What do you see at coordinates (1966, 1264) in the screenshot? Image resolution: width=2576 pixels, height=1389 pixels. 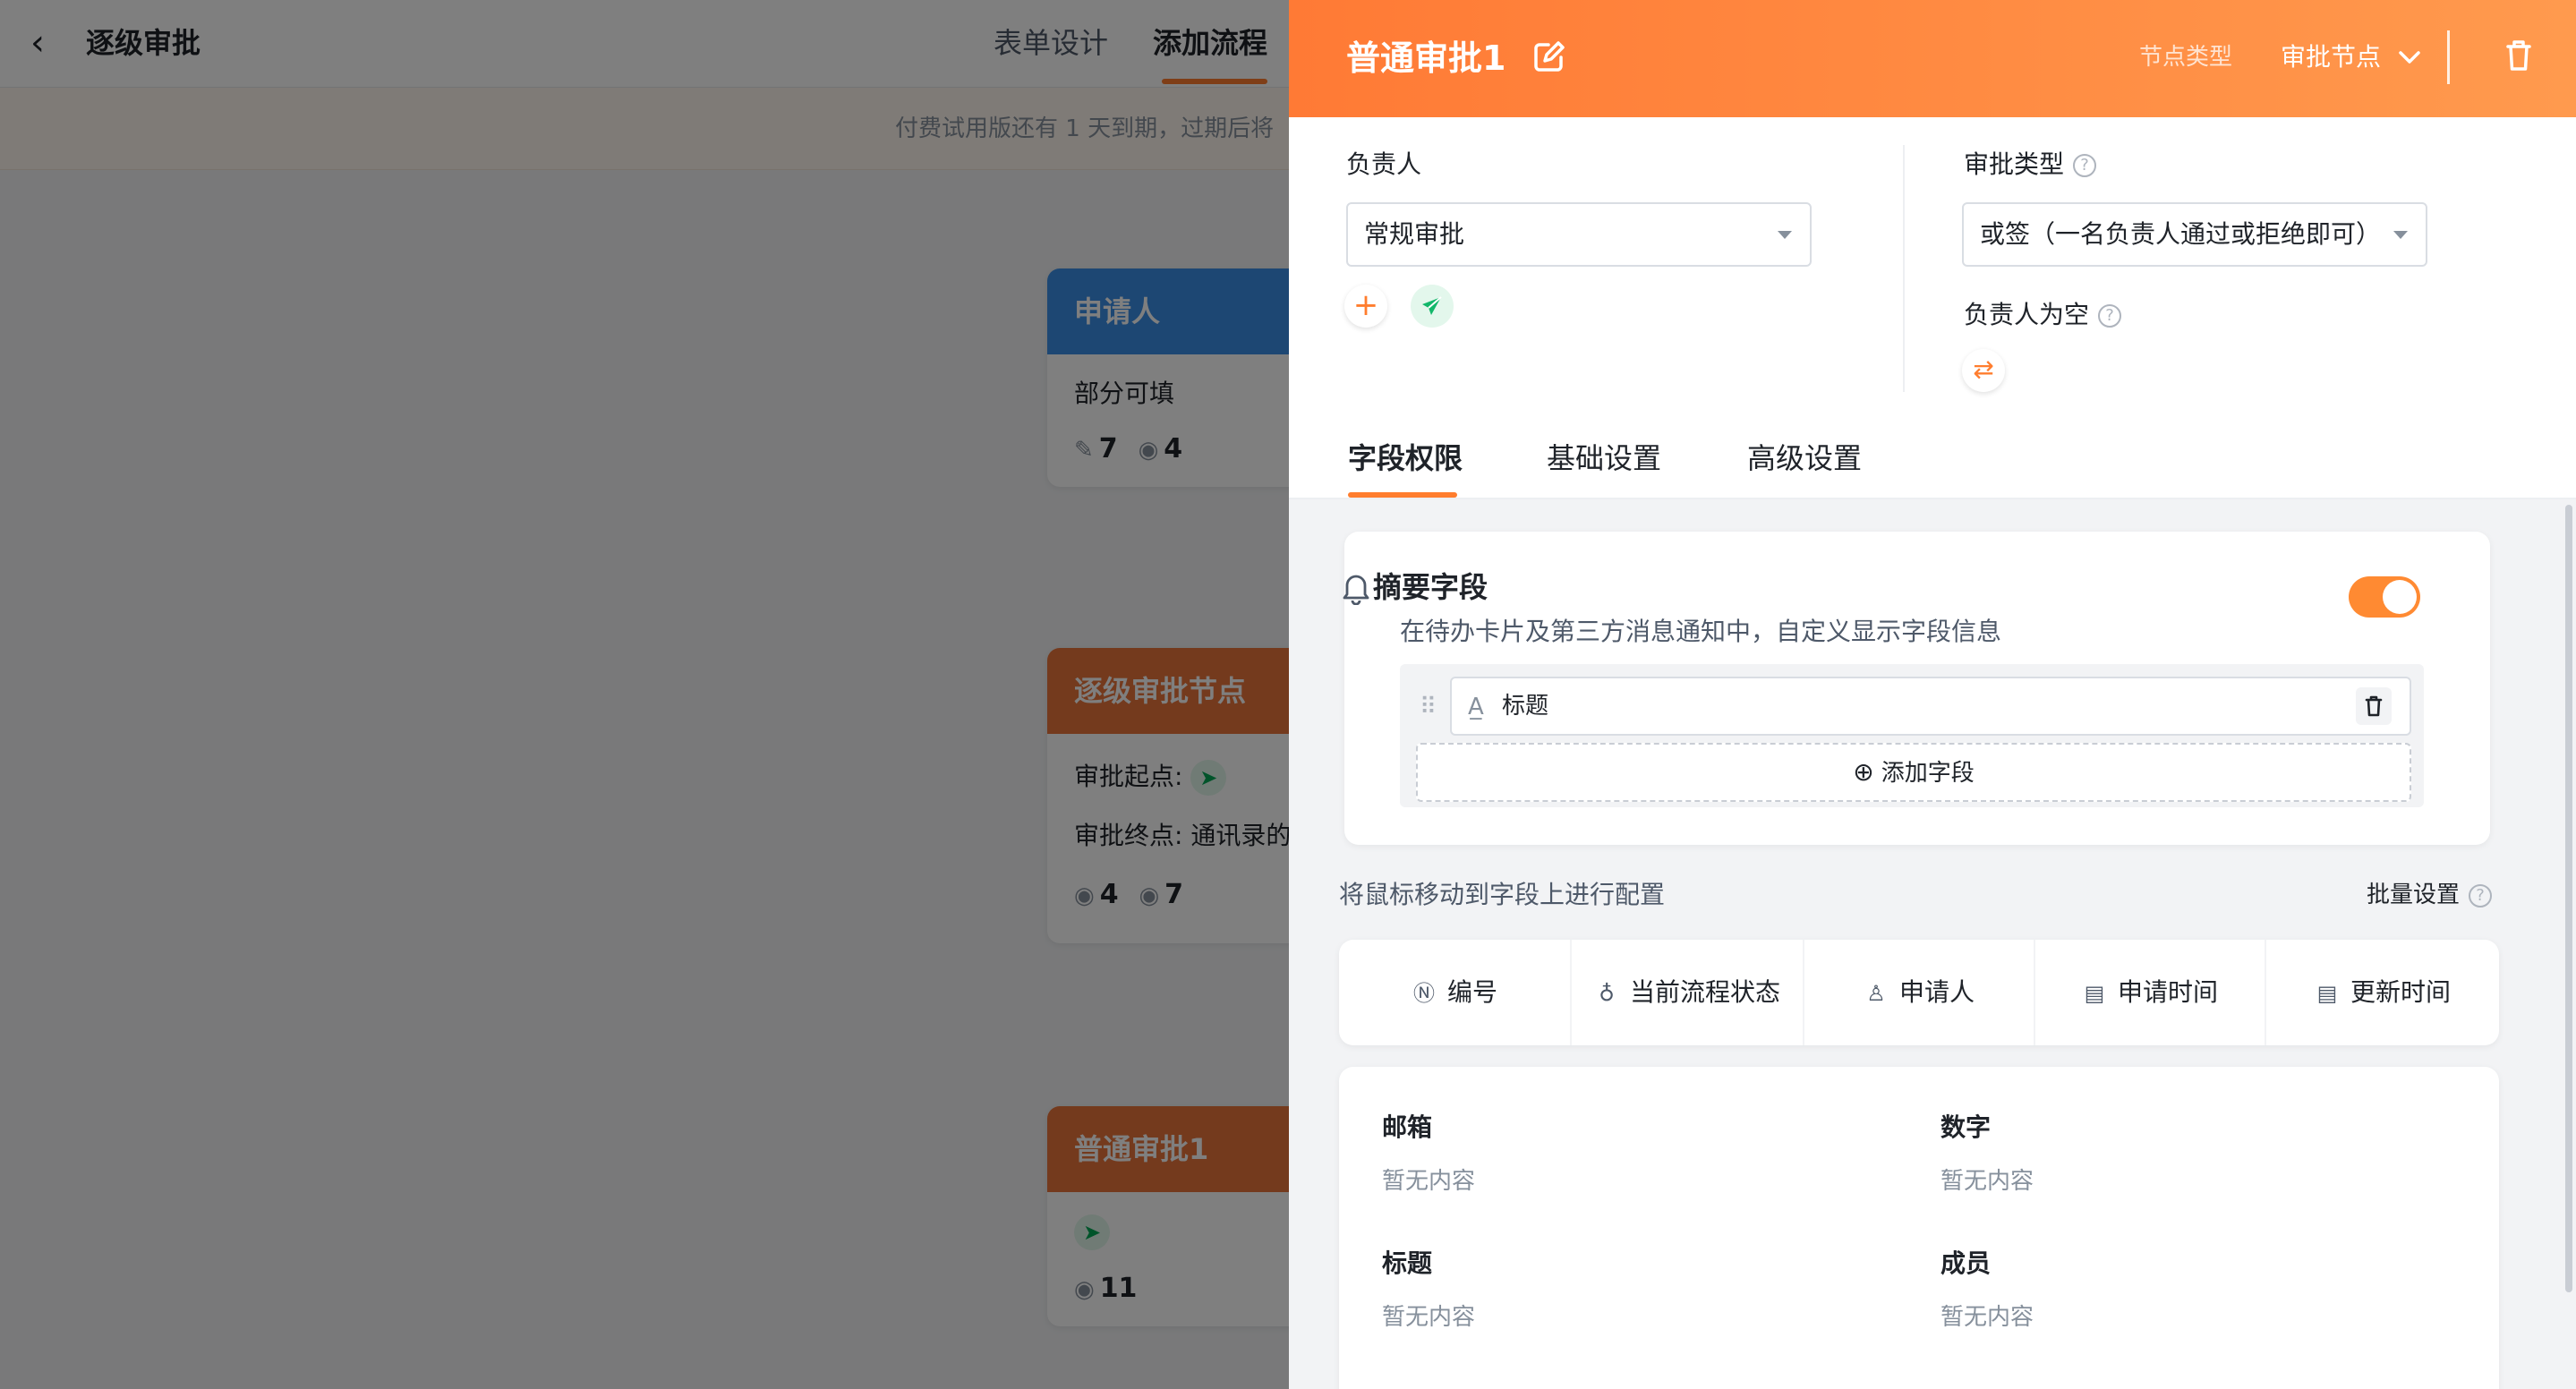 I see `field-label: 成员` at bounding box center [1966, 1264].